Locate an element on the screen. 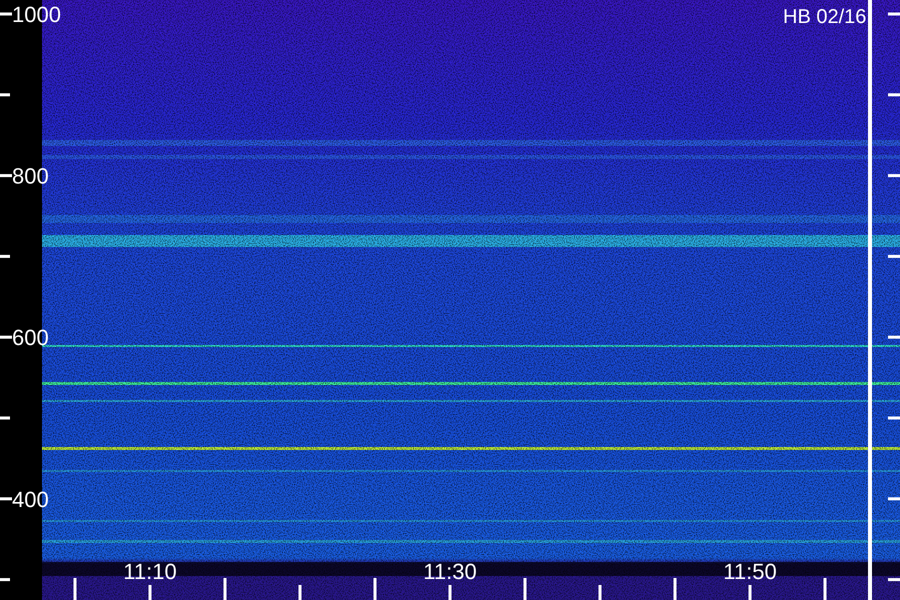  caption-text: HB 02/16 is located at coordinates (824, 17).